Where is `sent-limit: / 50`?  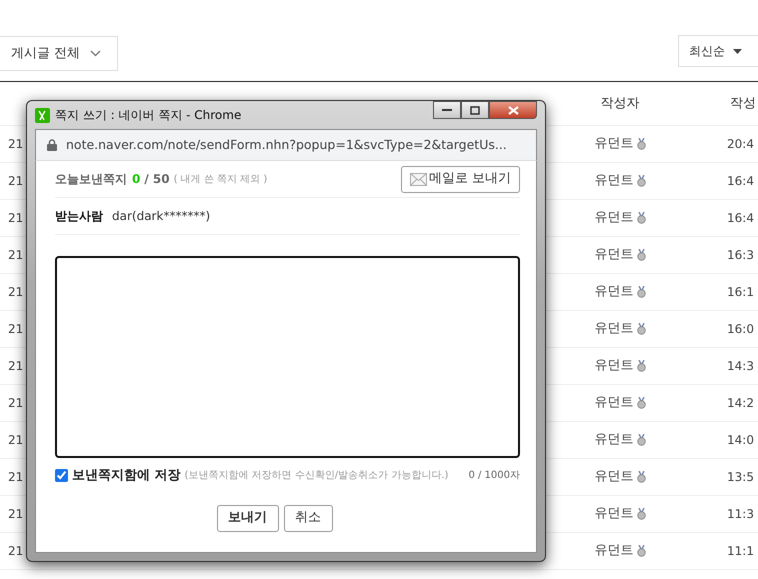 sent-limit: / 50 is located at coordinates (157, 179).